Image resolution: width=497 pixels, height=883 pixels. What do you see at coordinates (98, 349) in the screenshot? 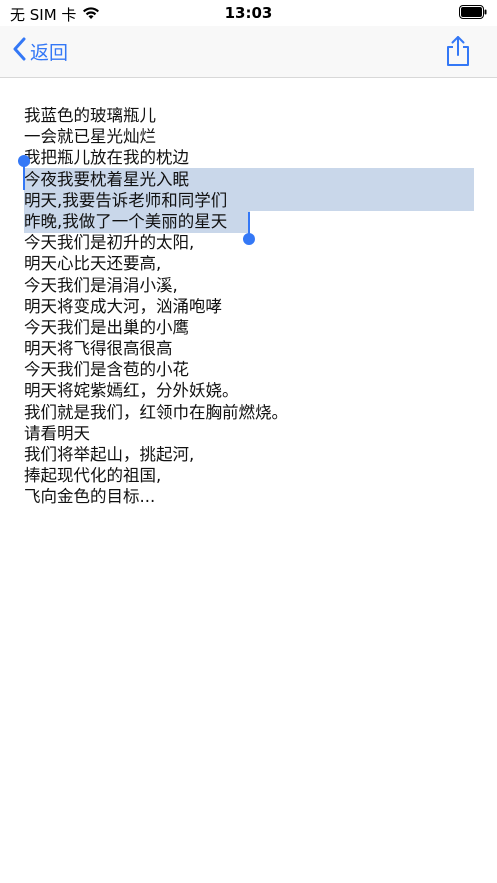
I see `text-line: 明天将飞得很高很高` at bounding box center [98, 349].